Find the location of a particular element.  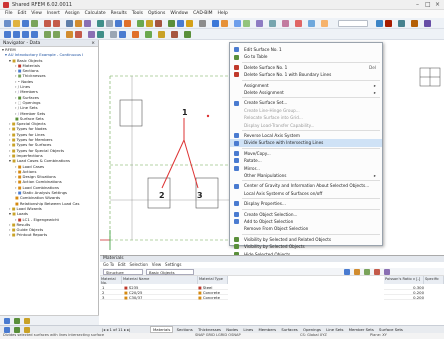

column-header: Specific is located at coordinates (434, 280).